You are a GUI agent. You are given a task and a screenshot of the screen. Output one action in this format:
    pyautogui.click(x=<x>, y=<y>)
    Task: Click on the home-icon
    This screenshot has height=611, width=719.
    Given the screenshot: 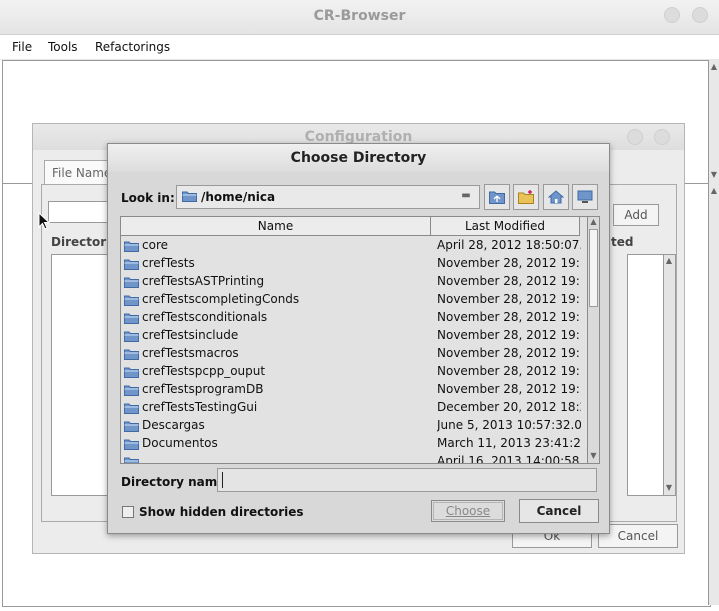 What is the action you would take?
    pyautogui.click(x=556, y=197)
    